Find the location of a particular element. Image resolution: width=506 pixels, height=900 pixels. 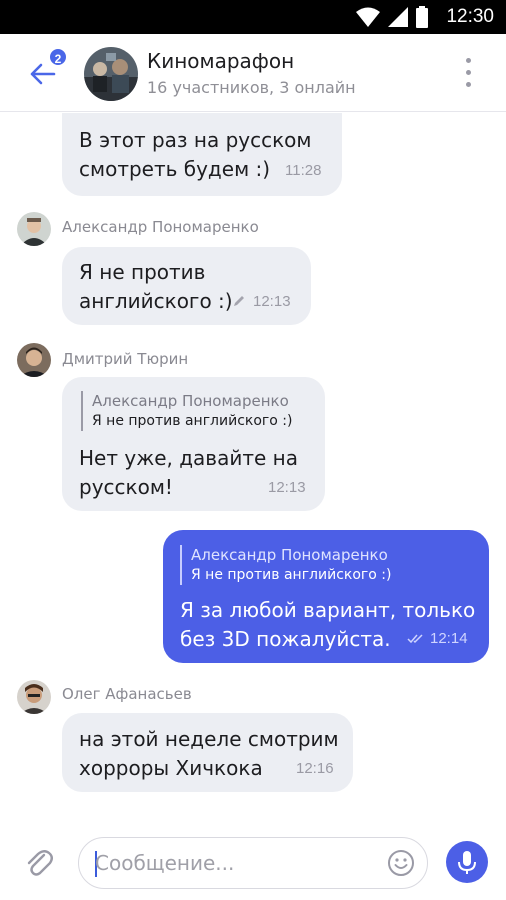

sender-name: Александр Пономаренко is located at coordinates (160, 227).